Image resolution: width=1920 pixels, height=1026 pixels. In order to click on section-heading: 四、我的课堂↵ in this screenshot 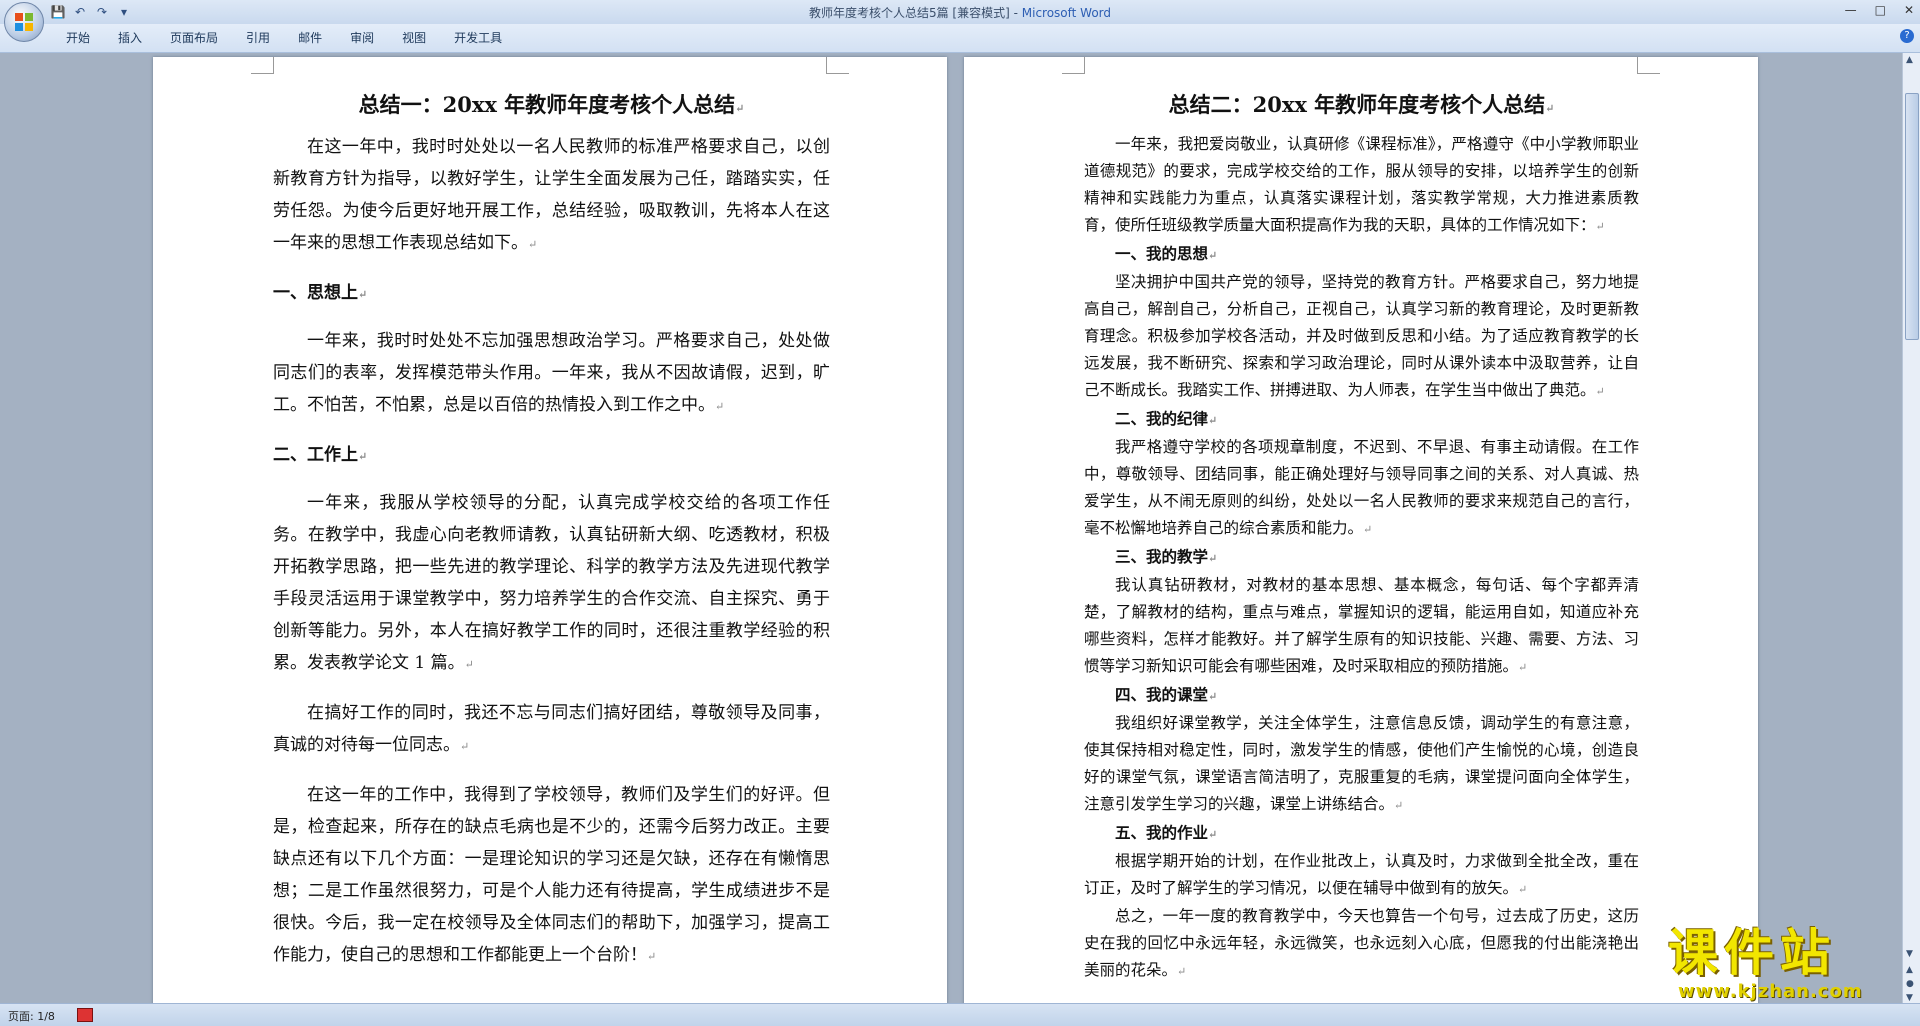, I will do `click(1361, 695)`.